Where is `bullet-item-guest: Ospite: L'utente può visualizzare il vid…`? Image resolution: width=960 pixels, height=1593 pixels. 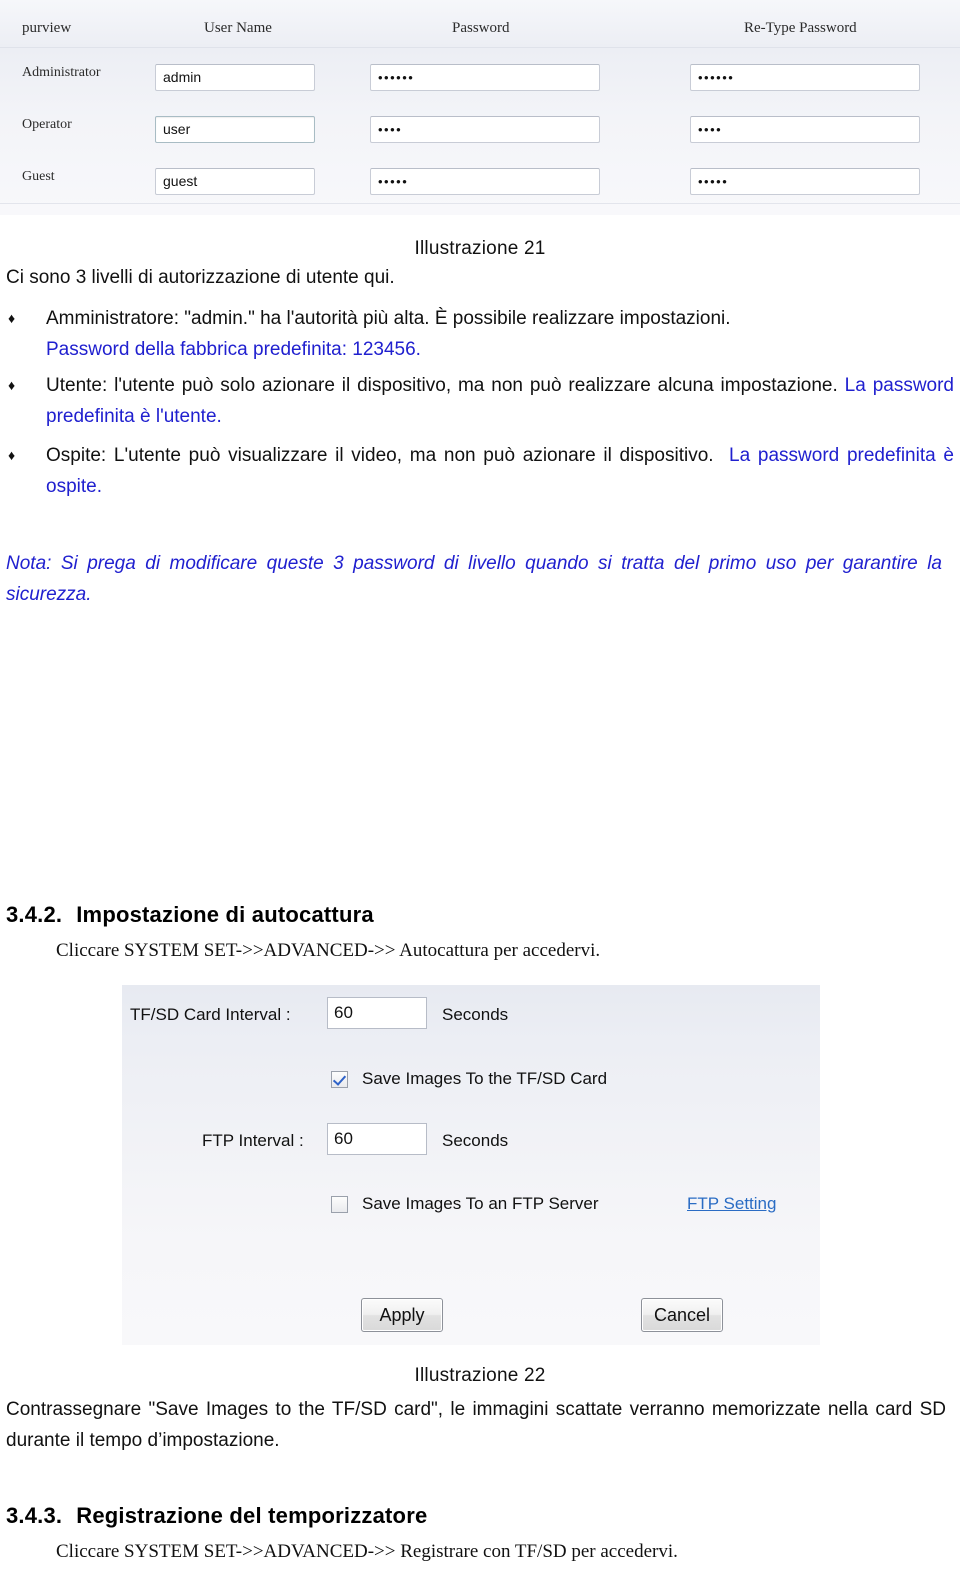
bullet-item-guest: Ospite: L'utente può visualizzare il vid… is located at coordinates (500, 471).